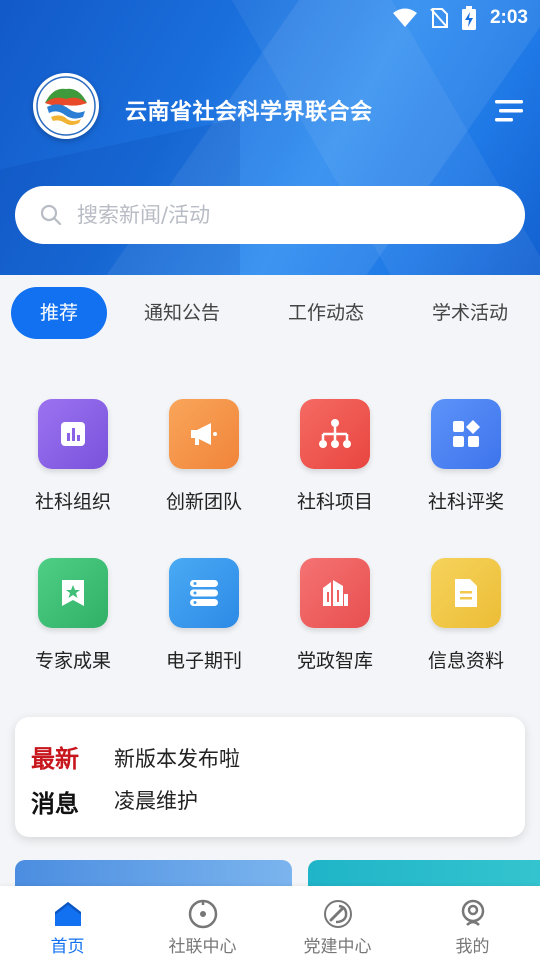 The width and height of the screenshot is (540, 960). I want to click on grid-item-label: 专家成果, so click(72, 661).